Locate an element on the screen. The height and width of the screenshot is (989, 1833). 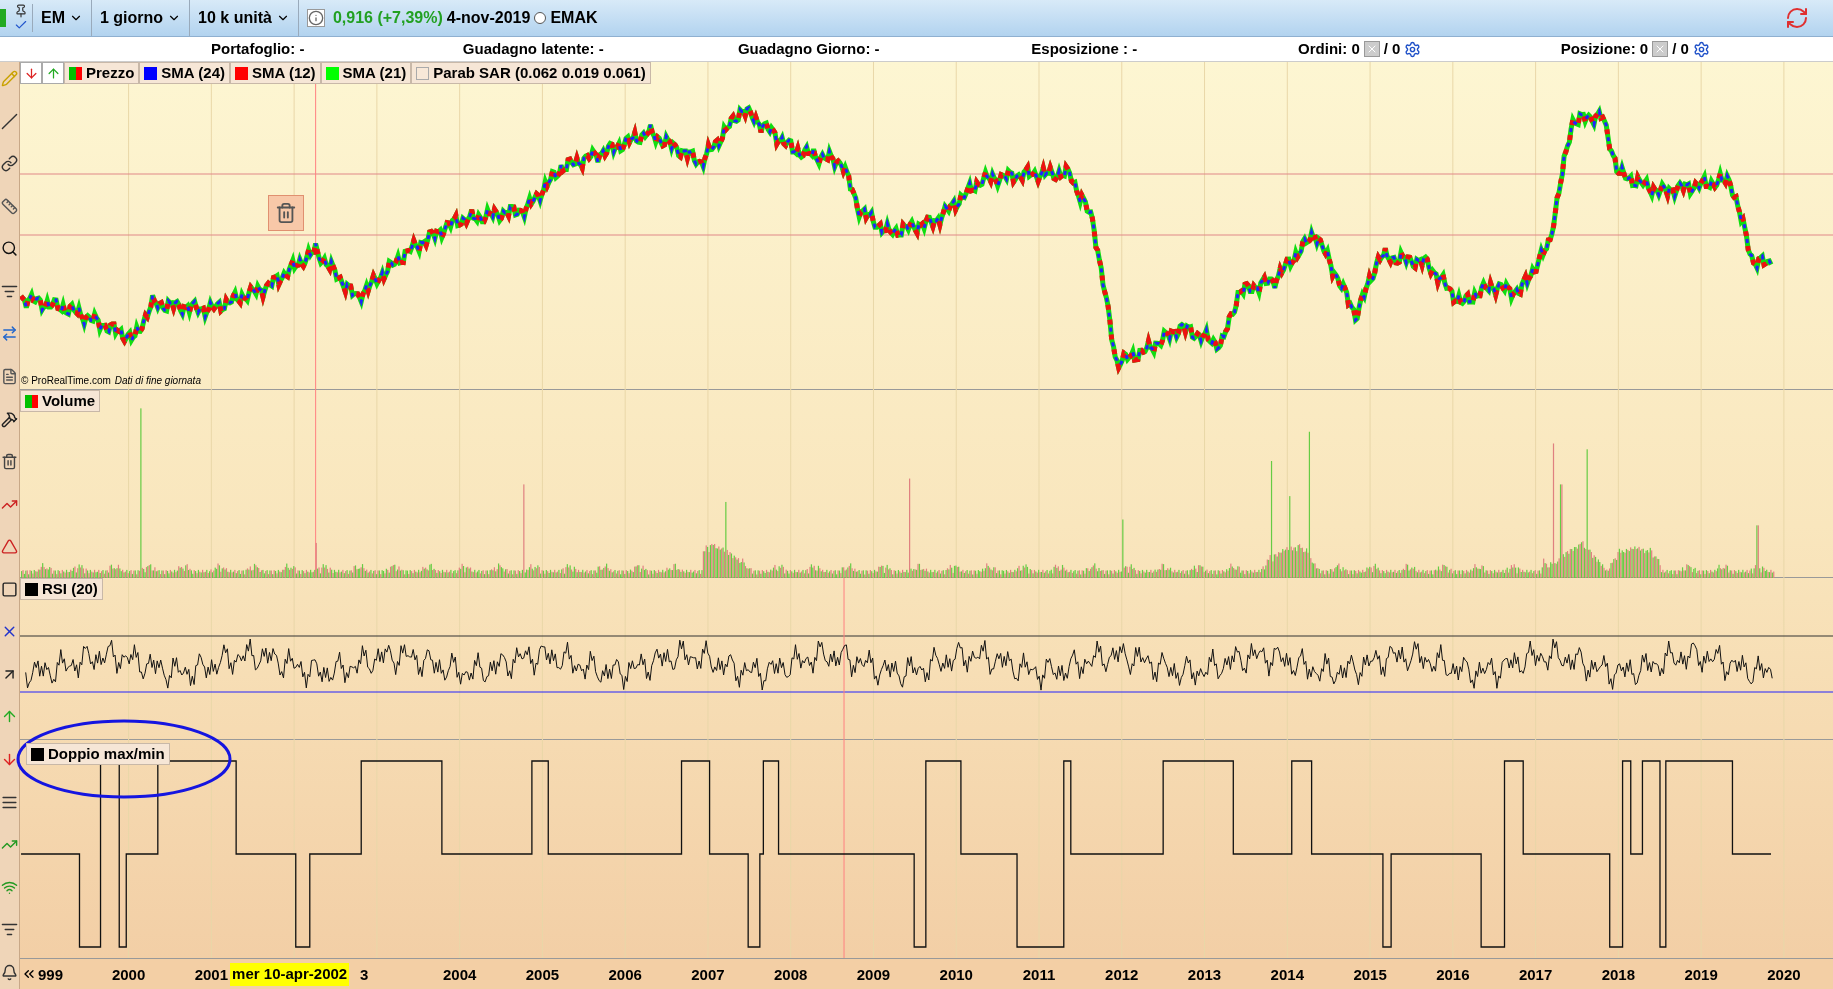
axis-label: 2007 is located at coordinates (708, 975).